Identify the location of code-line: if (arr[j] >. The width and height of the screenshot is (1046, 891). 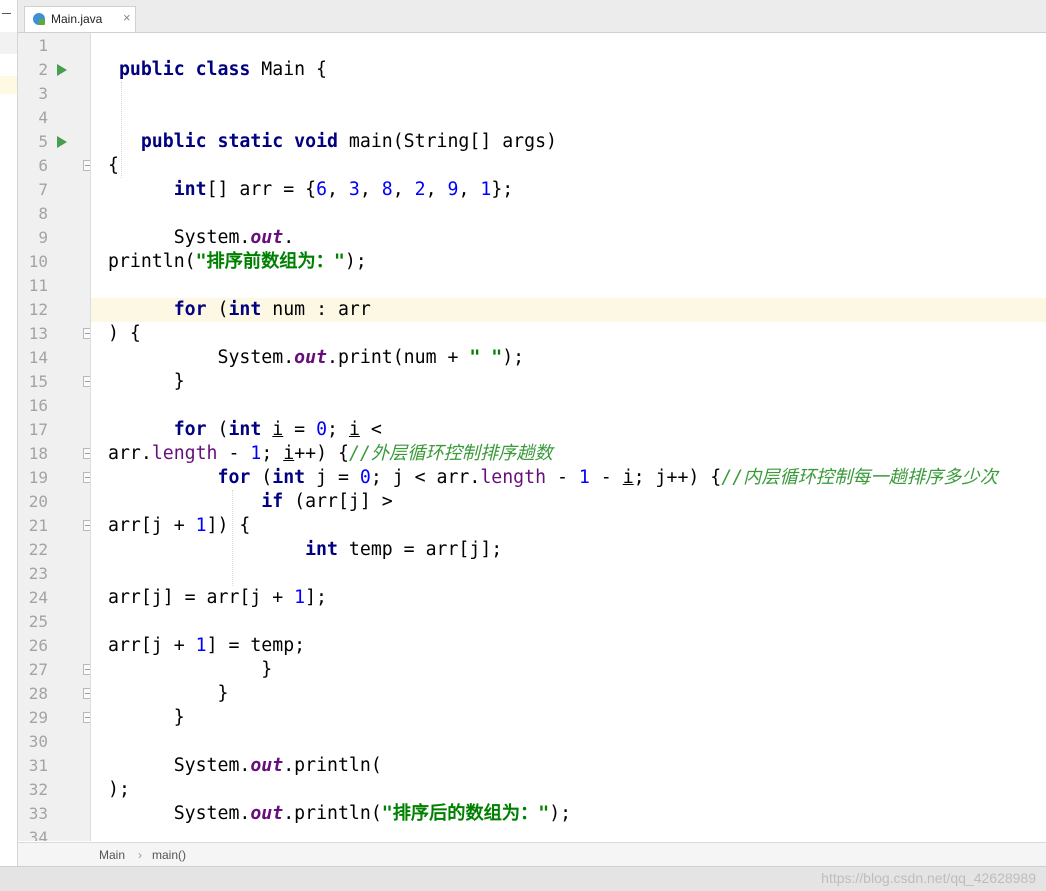
(568, 502).